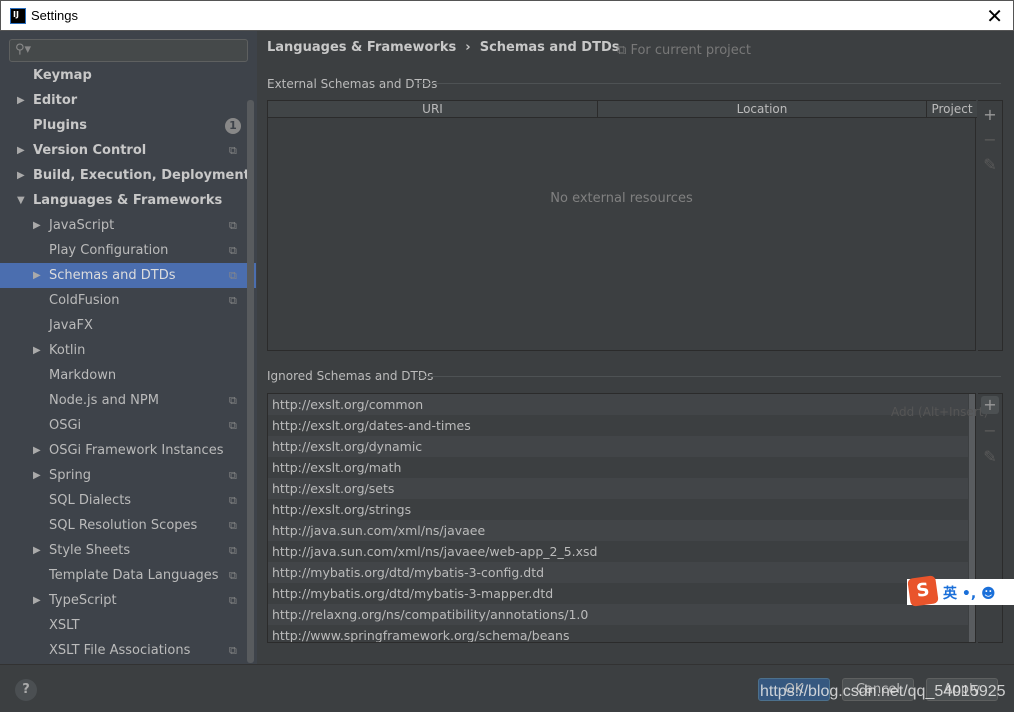  Describe the element at coordinates (762, 109) in the screenshot. I see `column-header-location: Location` at that location.